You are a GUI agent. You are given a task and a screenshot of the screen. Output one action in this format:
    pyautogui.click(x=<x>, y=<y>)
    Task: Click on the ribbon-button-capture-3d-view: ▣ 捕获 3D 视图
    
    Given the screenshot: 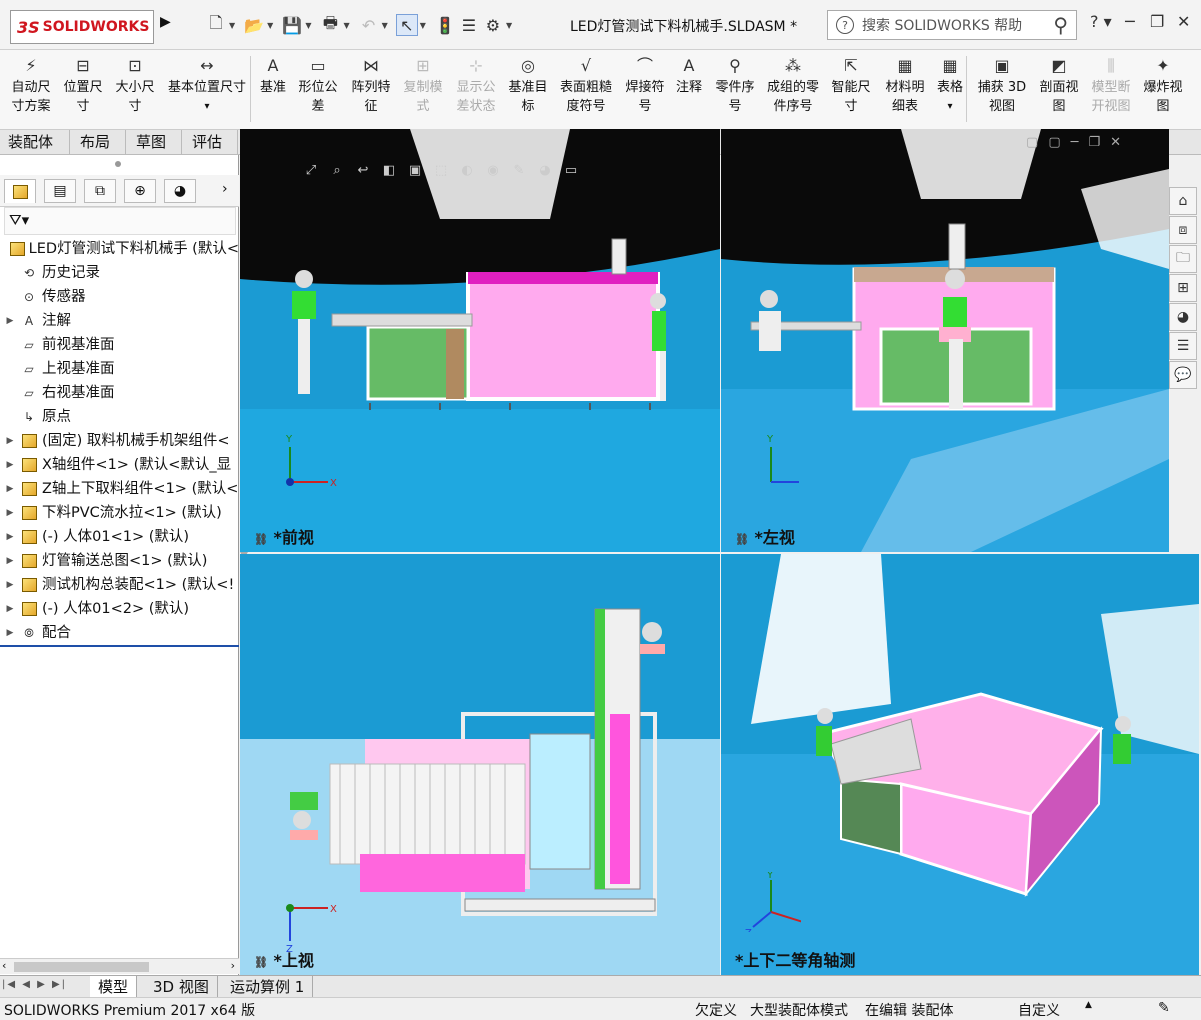 What is the action you would take?
    pyautogui.click(x=1002, y=86)
    